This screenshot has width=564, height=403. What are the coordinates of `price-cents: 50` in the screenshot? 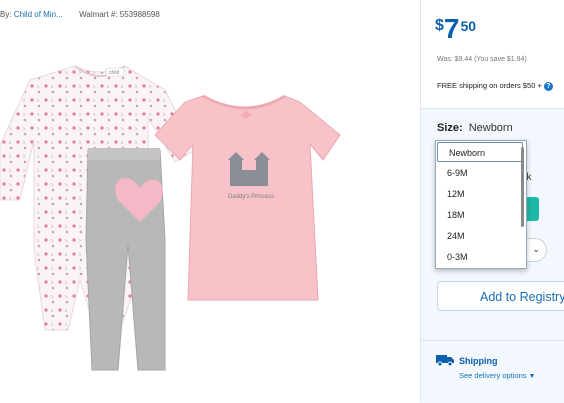 It's located at (468, 26).